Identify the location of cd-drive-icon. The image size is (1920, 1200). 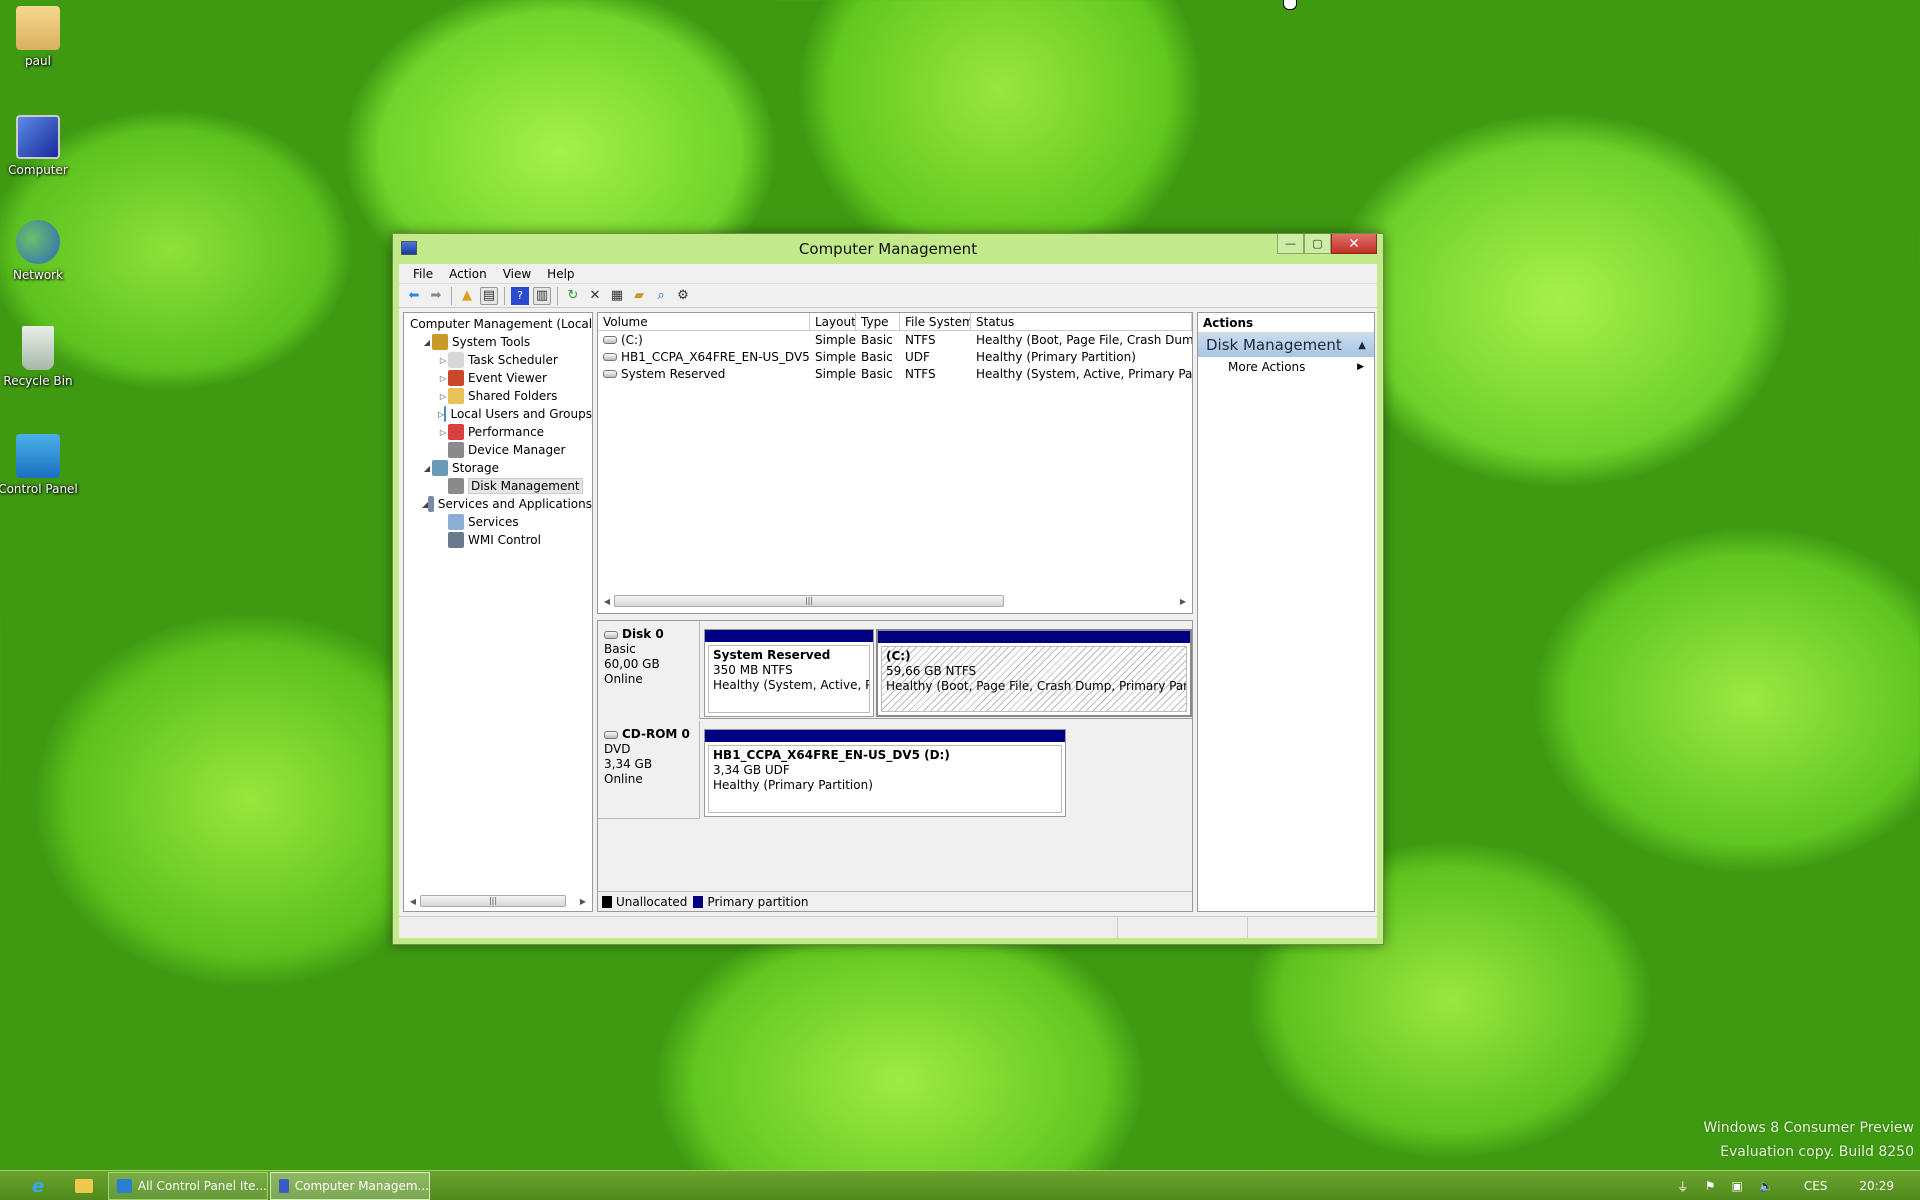
(610, 357).